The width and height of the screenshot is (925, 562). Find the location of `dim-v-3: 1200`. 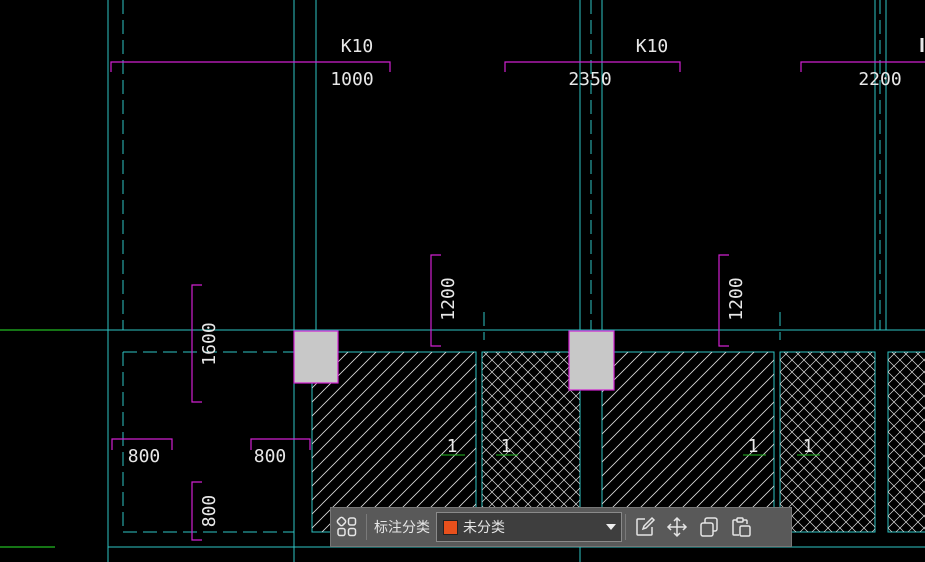

dim-v-3: 1200 is located at coordinates (736, 298).